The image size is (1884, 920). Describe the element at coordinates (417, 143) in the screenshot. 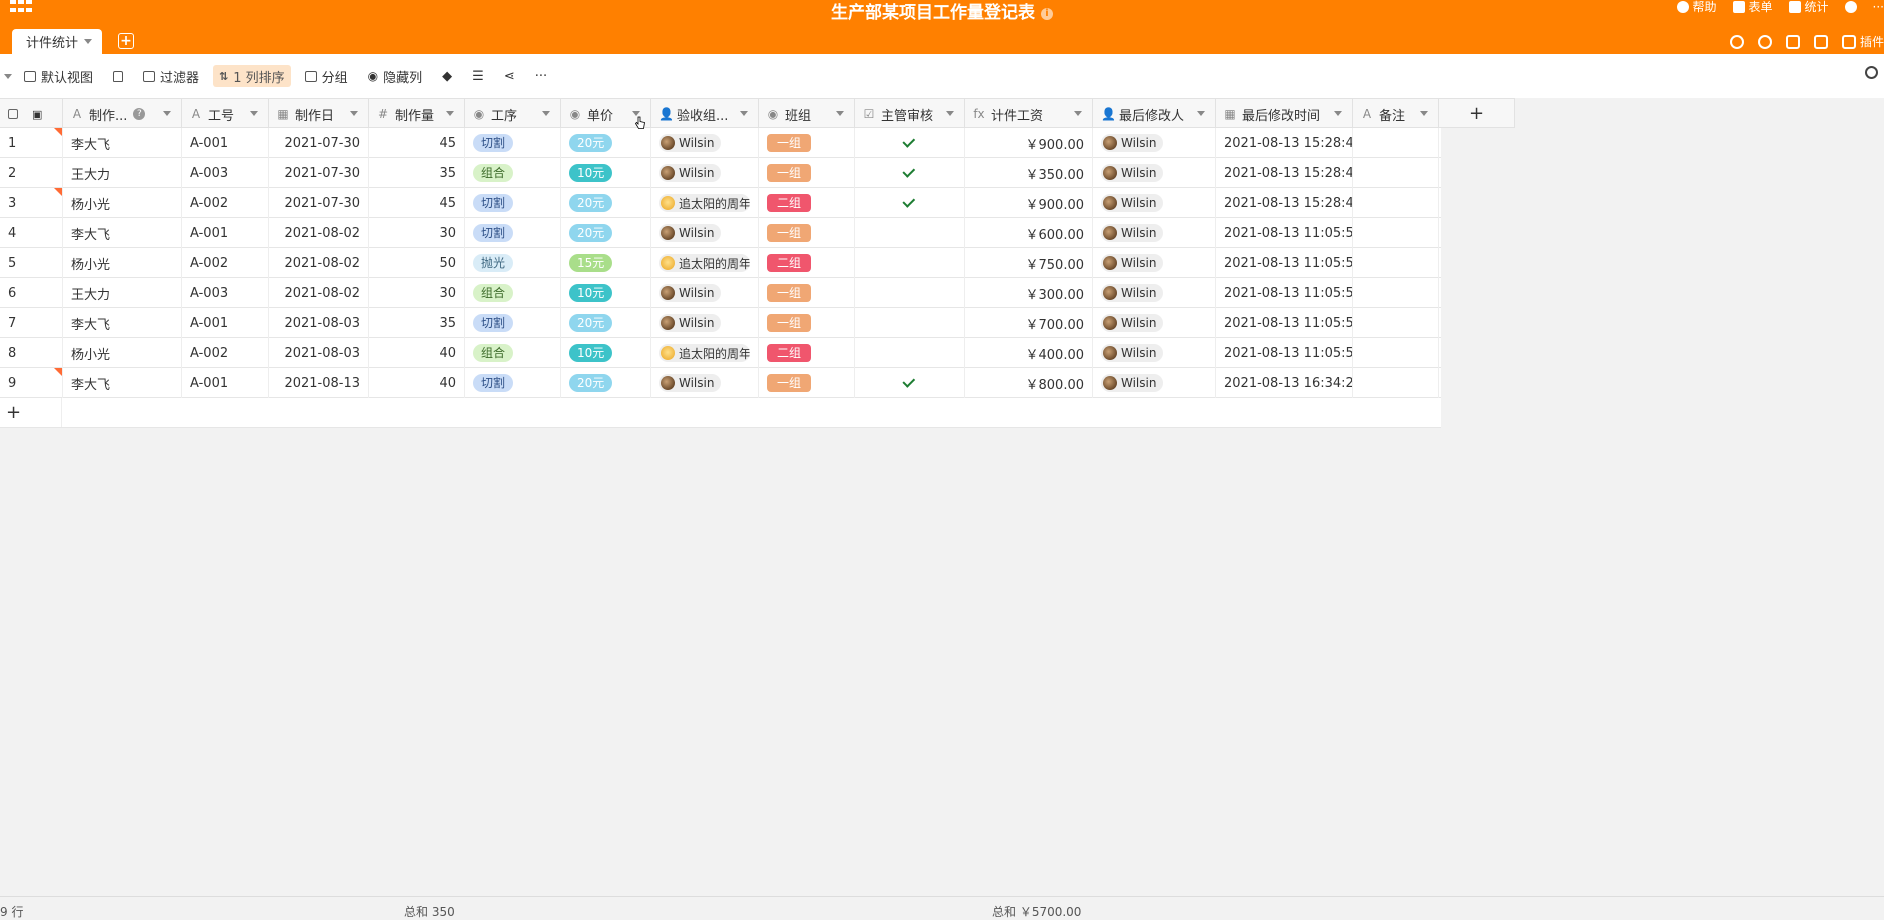

I see `cell-qty: 45` at that location.